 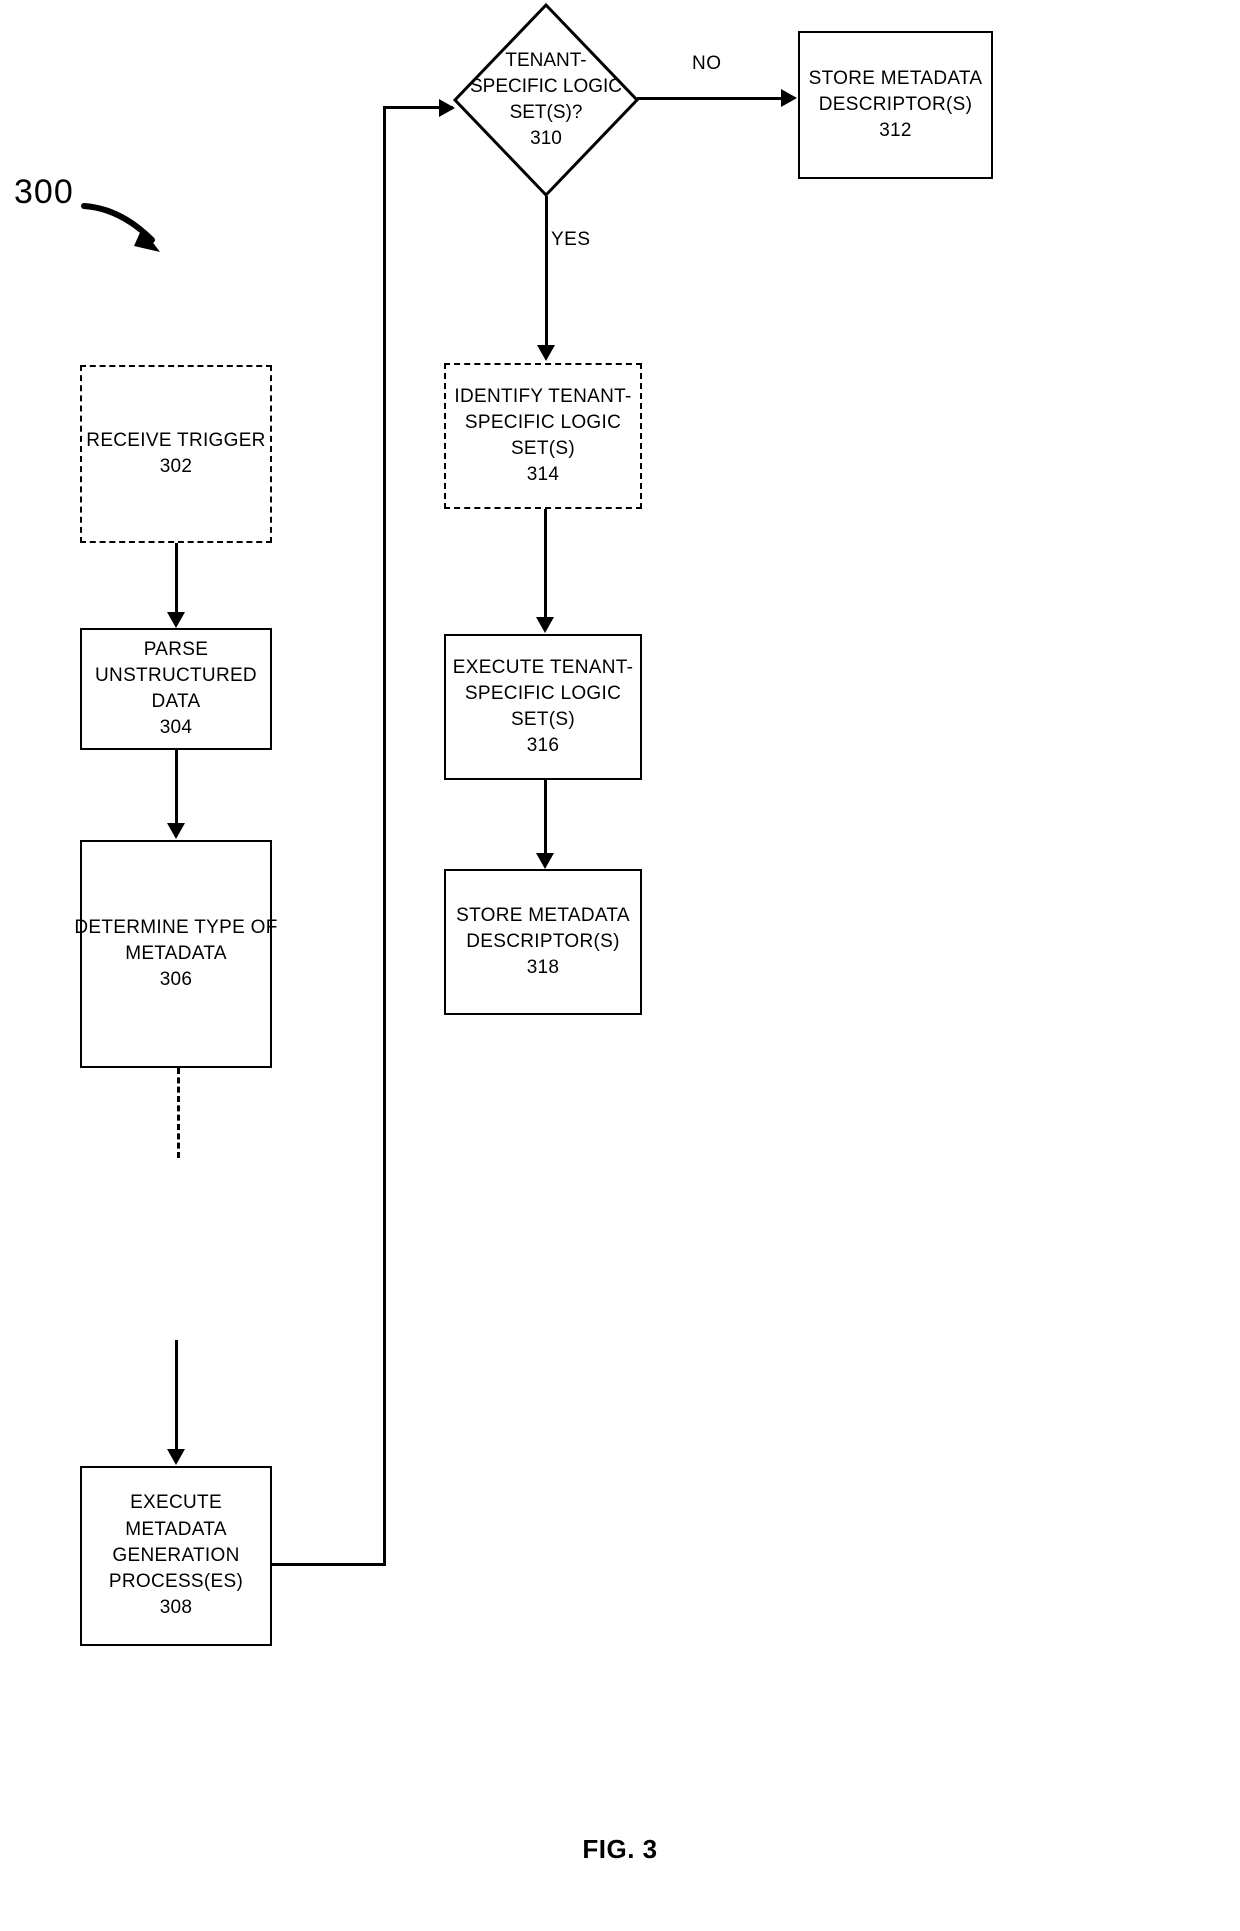 What do you see at coordinates (546, 112) in the screenshot?
I see `decision-line-3: SET(S)?` at bounding box center [546, 112].